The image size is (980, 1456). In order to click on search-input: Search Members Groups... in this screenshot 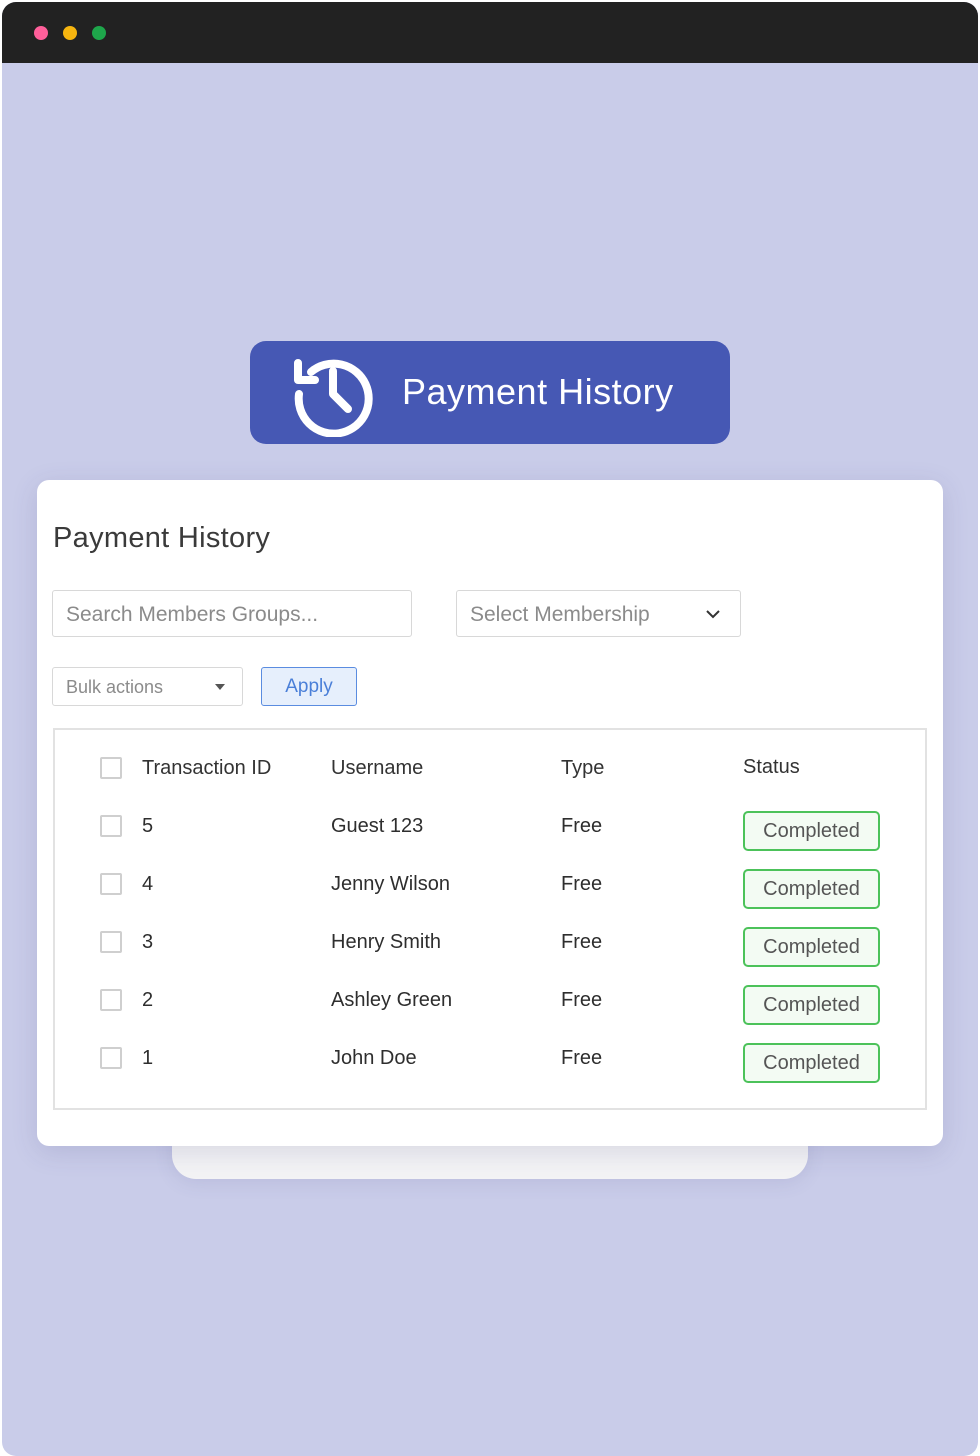, I will do `click(232, 613)`.